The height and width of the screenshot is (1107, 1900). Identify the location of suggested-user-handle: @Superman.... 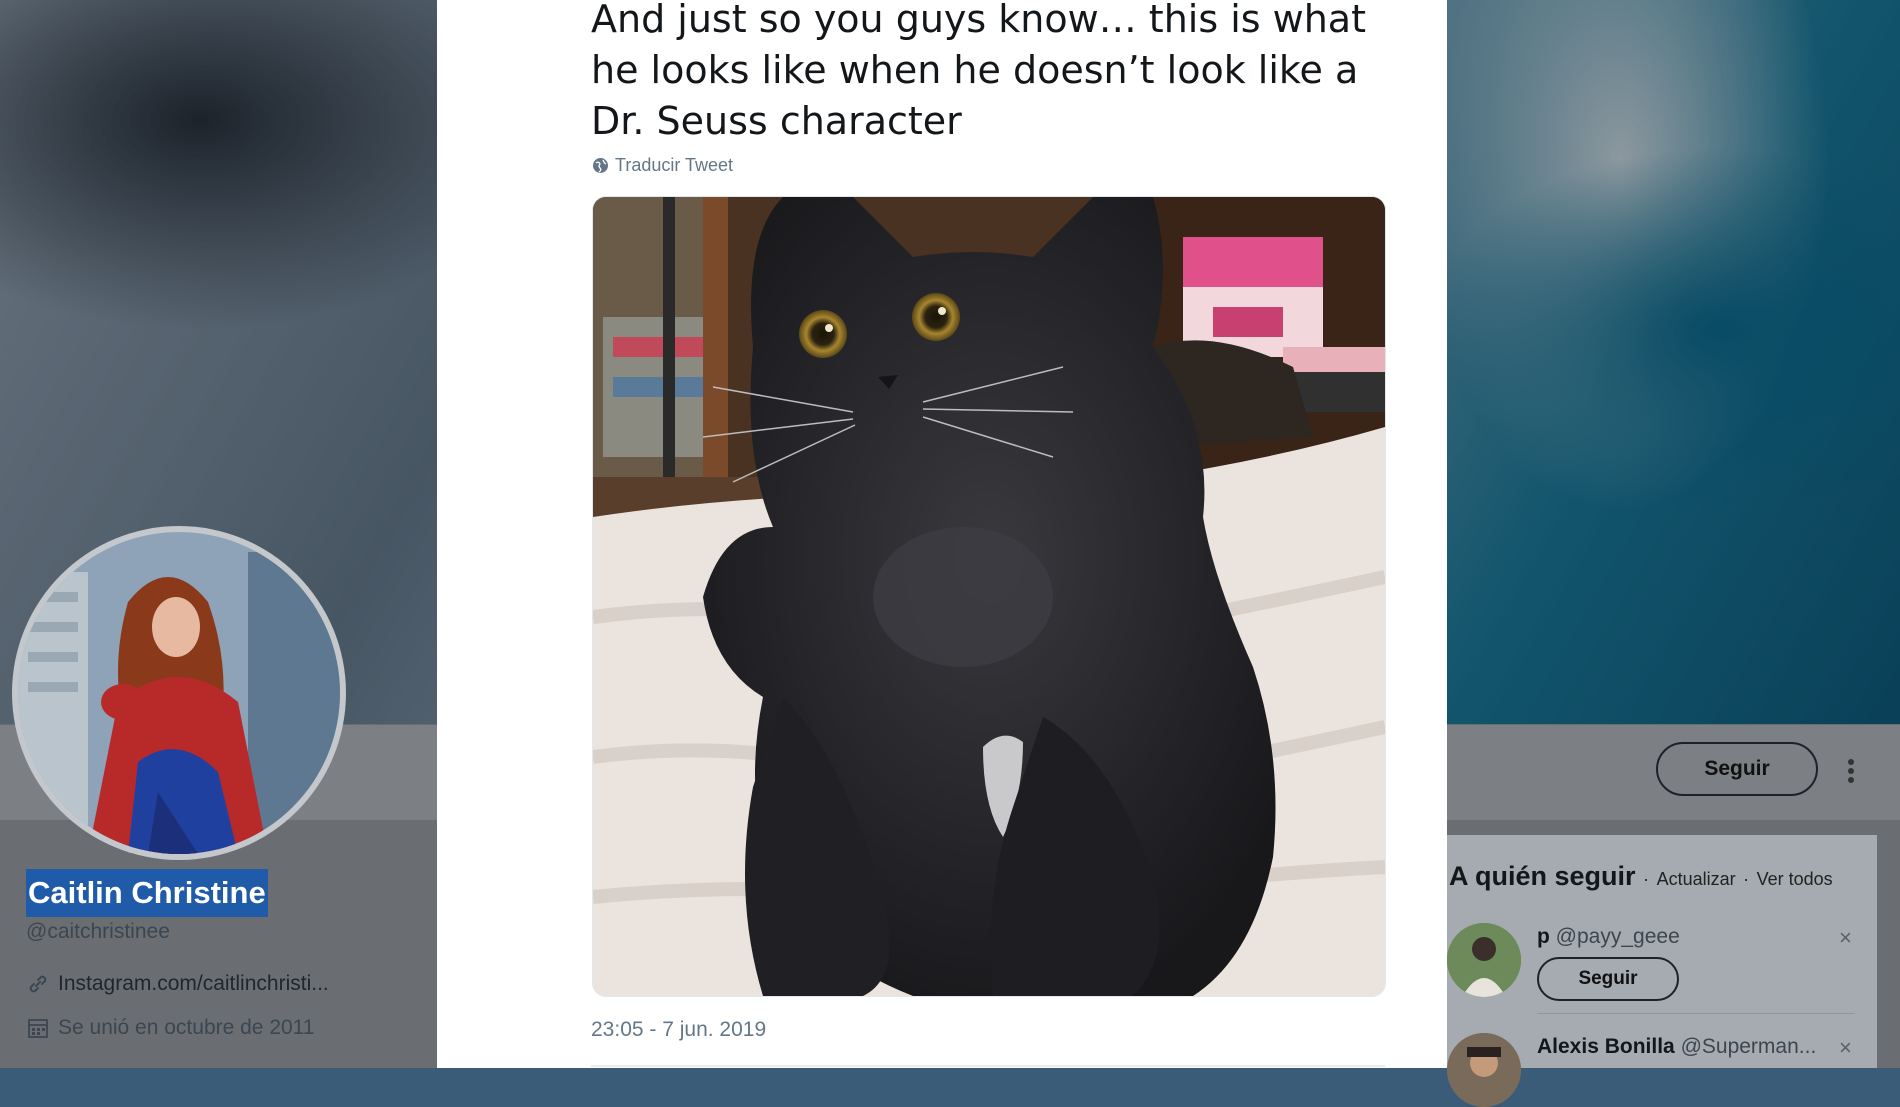
(1749, 1046).